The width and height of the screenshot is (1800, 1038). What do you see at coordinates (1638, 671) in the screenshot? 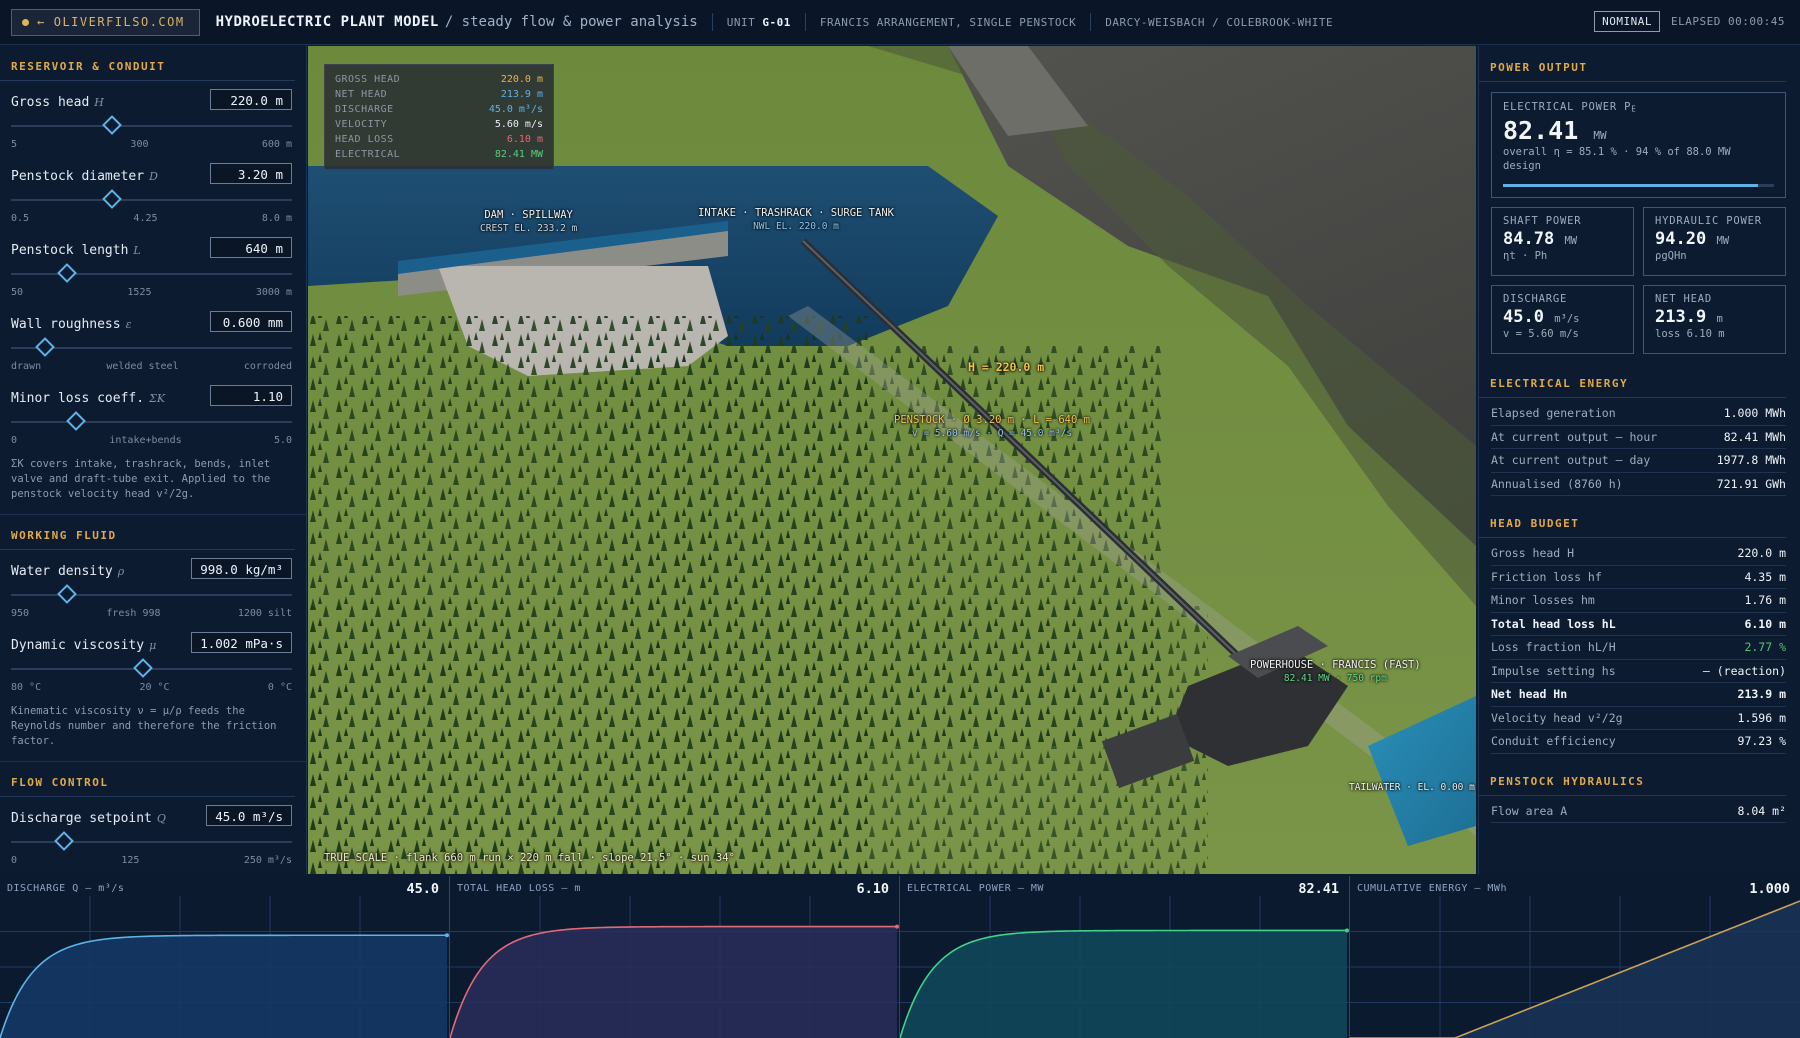
I see `data-row: Impulse setting hs — (reaction)` at bounding box center [1638, 671].